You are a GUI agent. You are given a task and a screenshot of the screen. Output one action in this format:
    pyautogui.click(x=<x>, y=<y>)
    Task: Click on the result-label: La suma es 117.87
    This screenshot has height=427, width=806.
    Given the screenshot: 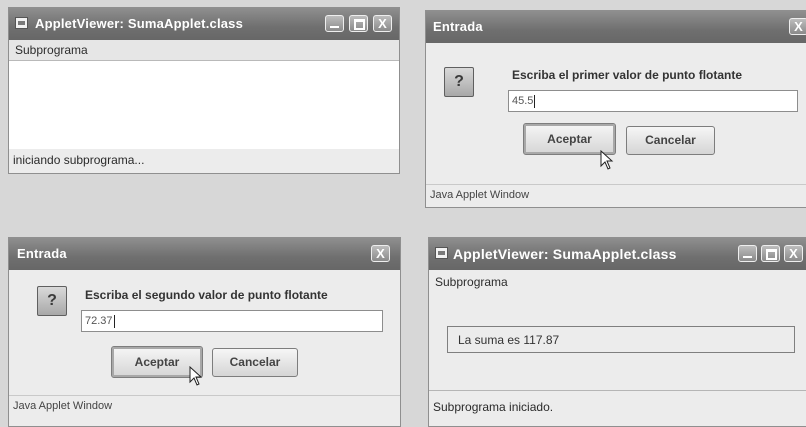 What is the action you would take?
    pyautogui.click(x=621, y=339)
    